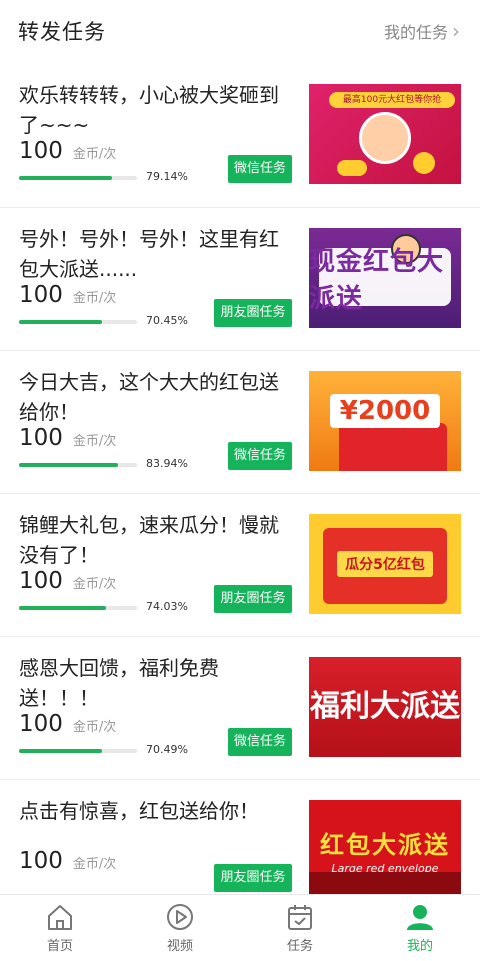  I want to click on task-title: 点击有惊喜，红包送给你！, so click(139, 811).